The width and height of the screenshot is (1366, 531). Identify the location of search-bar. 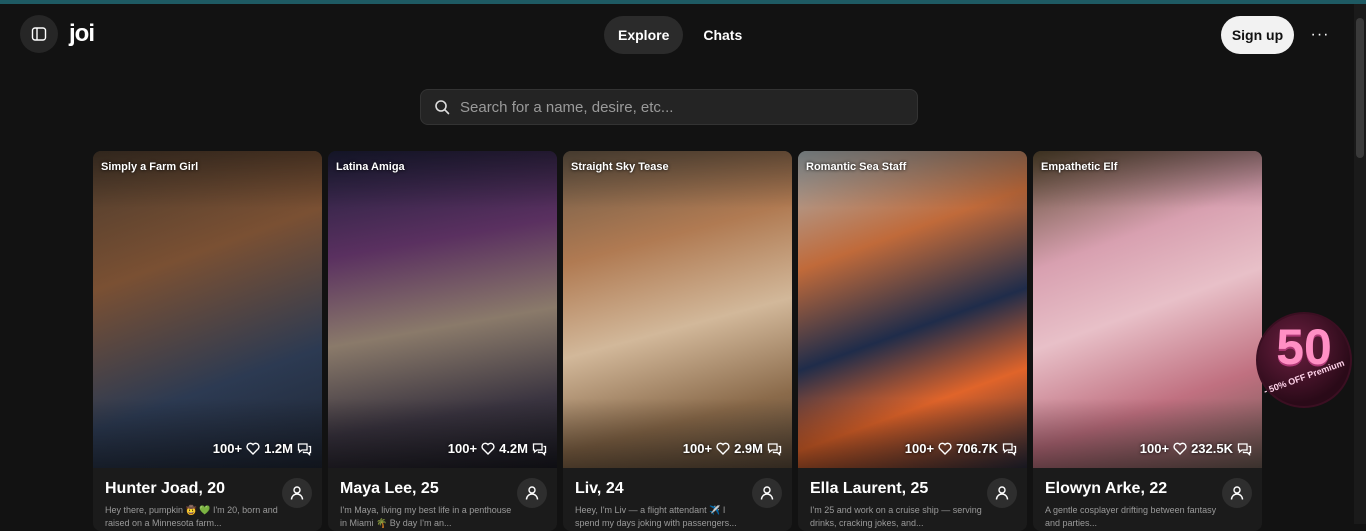
(669, 107).